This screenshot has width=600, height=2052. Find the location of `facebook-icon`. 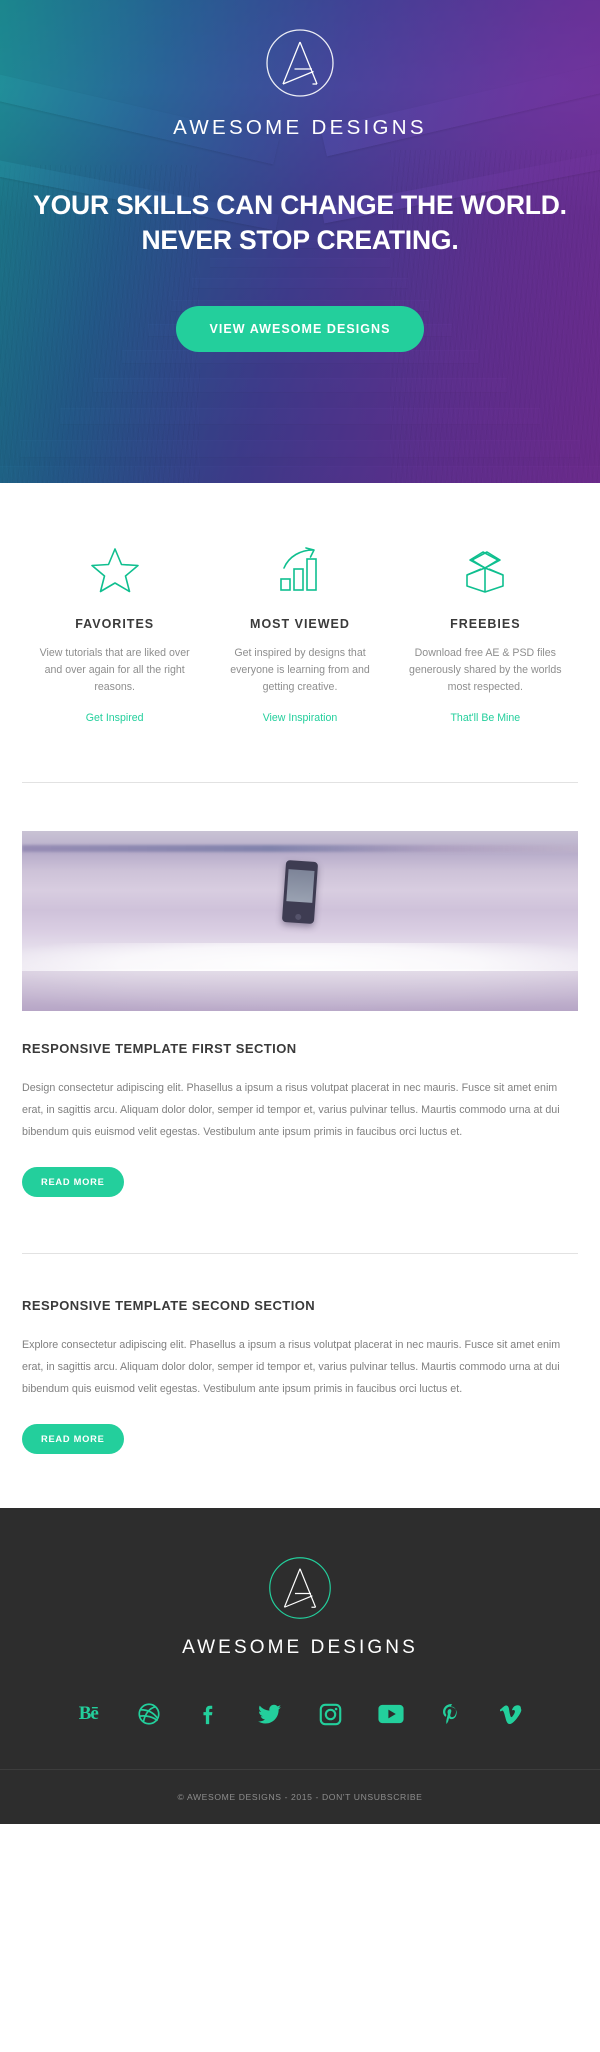

facebook-icon is located at coordinates (209, 1714).